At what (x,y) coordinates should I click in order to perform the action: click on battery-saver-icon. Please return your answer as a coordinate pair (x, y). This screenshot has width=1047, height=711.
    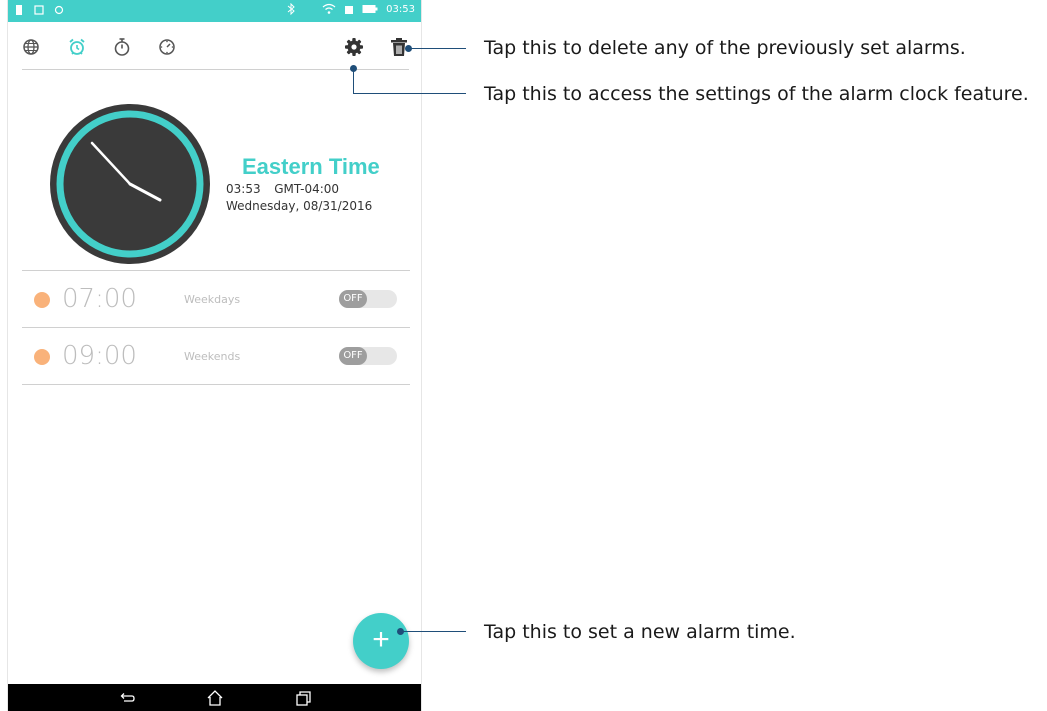
    Looking at the image, I should click on (19, 10).